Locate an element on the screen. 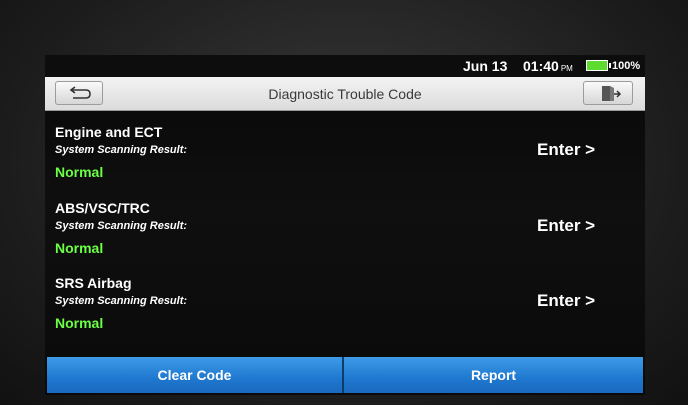 The image size is (688, 405). status-time: 01:40 PM is located at coordinates (548, 66).